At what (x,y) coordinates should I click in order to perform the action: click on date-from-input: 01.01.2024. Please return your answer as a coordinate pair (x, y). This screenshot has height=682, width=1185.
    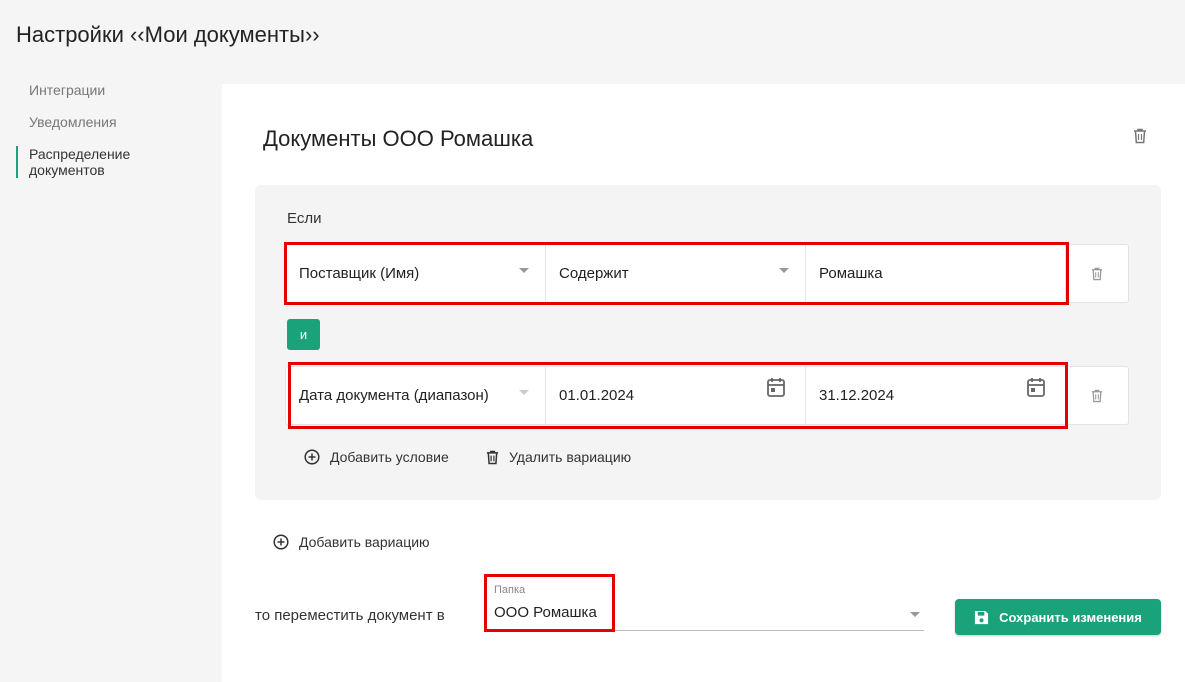
    Looking at the image, I should click on (676, 395).